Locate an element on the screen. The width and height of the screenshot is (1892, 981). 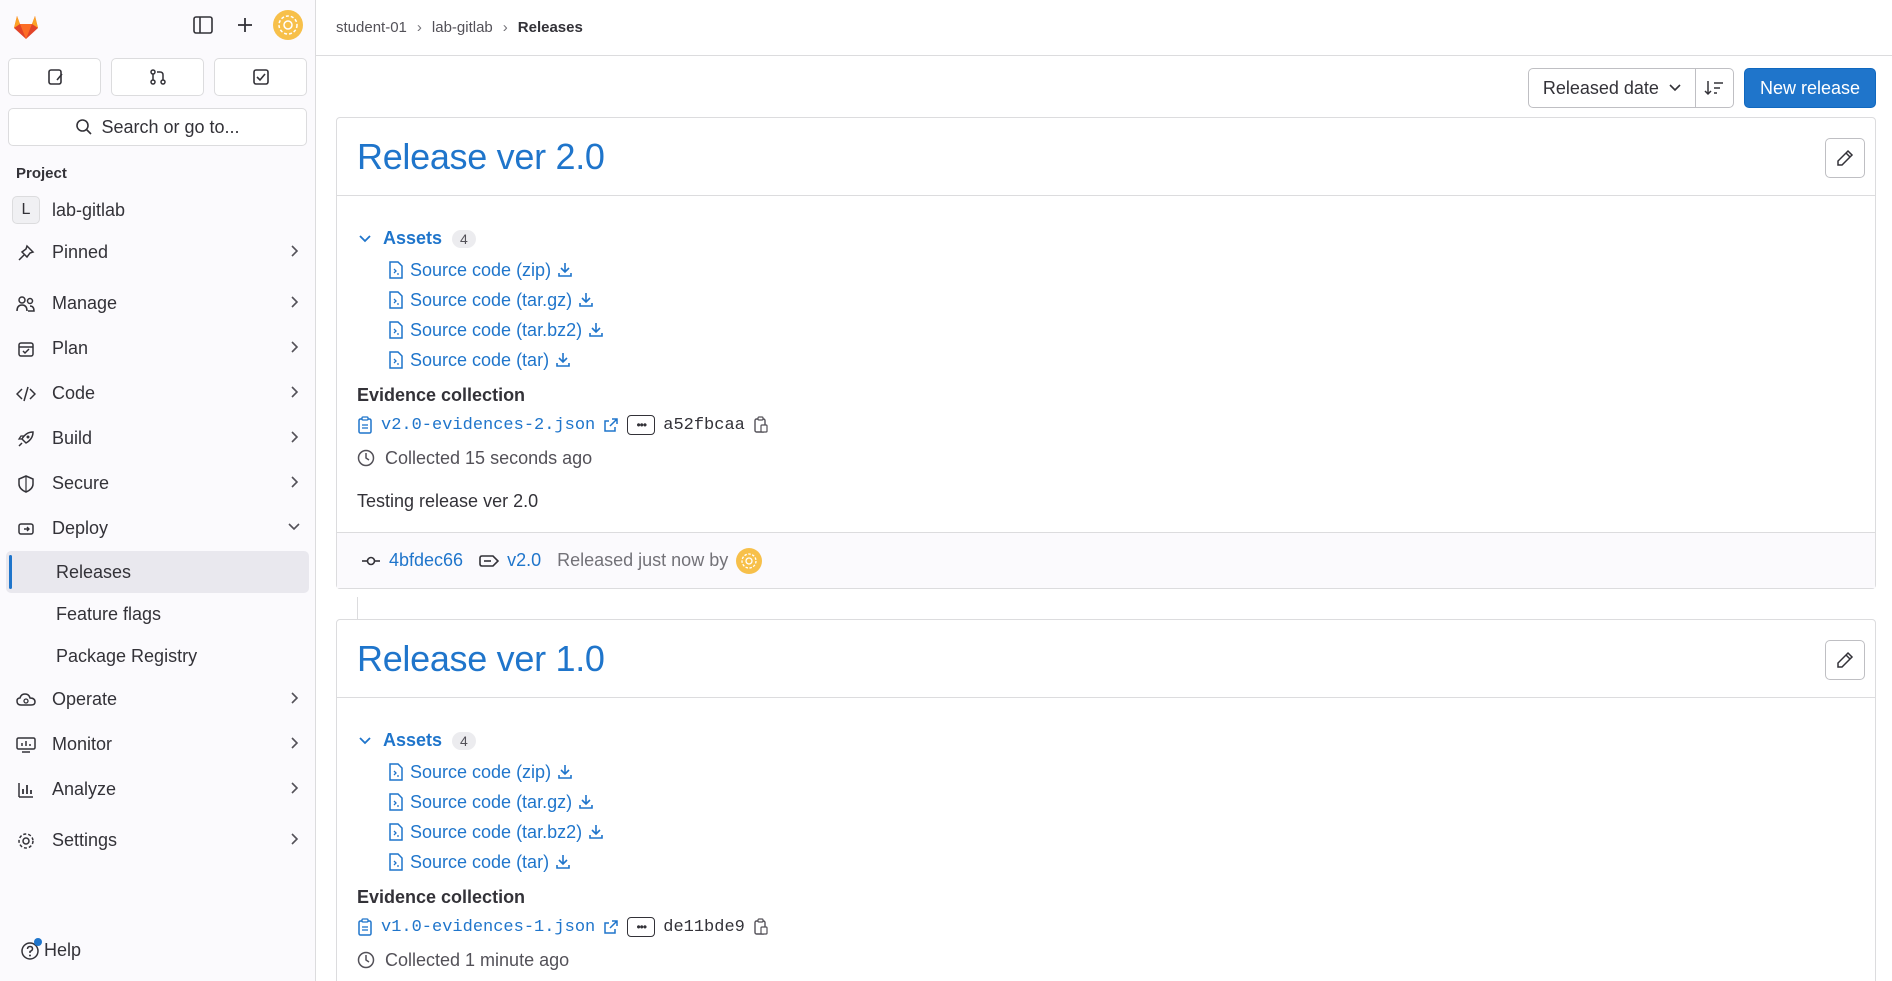
tag-icon is located at coordinates (489, 560).